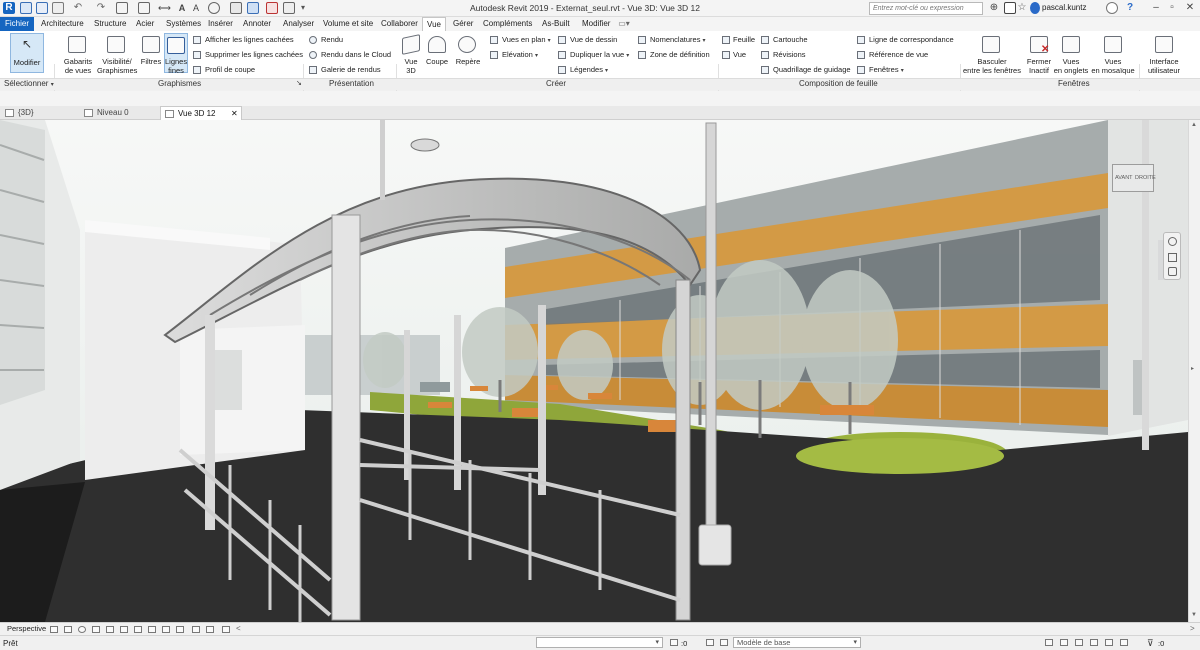  What do you see at coordinates (886, 70) in the screenshot?
I see `fenetres-dropdown: Fenêtres ▾` at bounding box center [886, 70].